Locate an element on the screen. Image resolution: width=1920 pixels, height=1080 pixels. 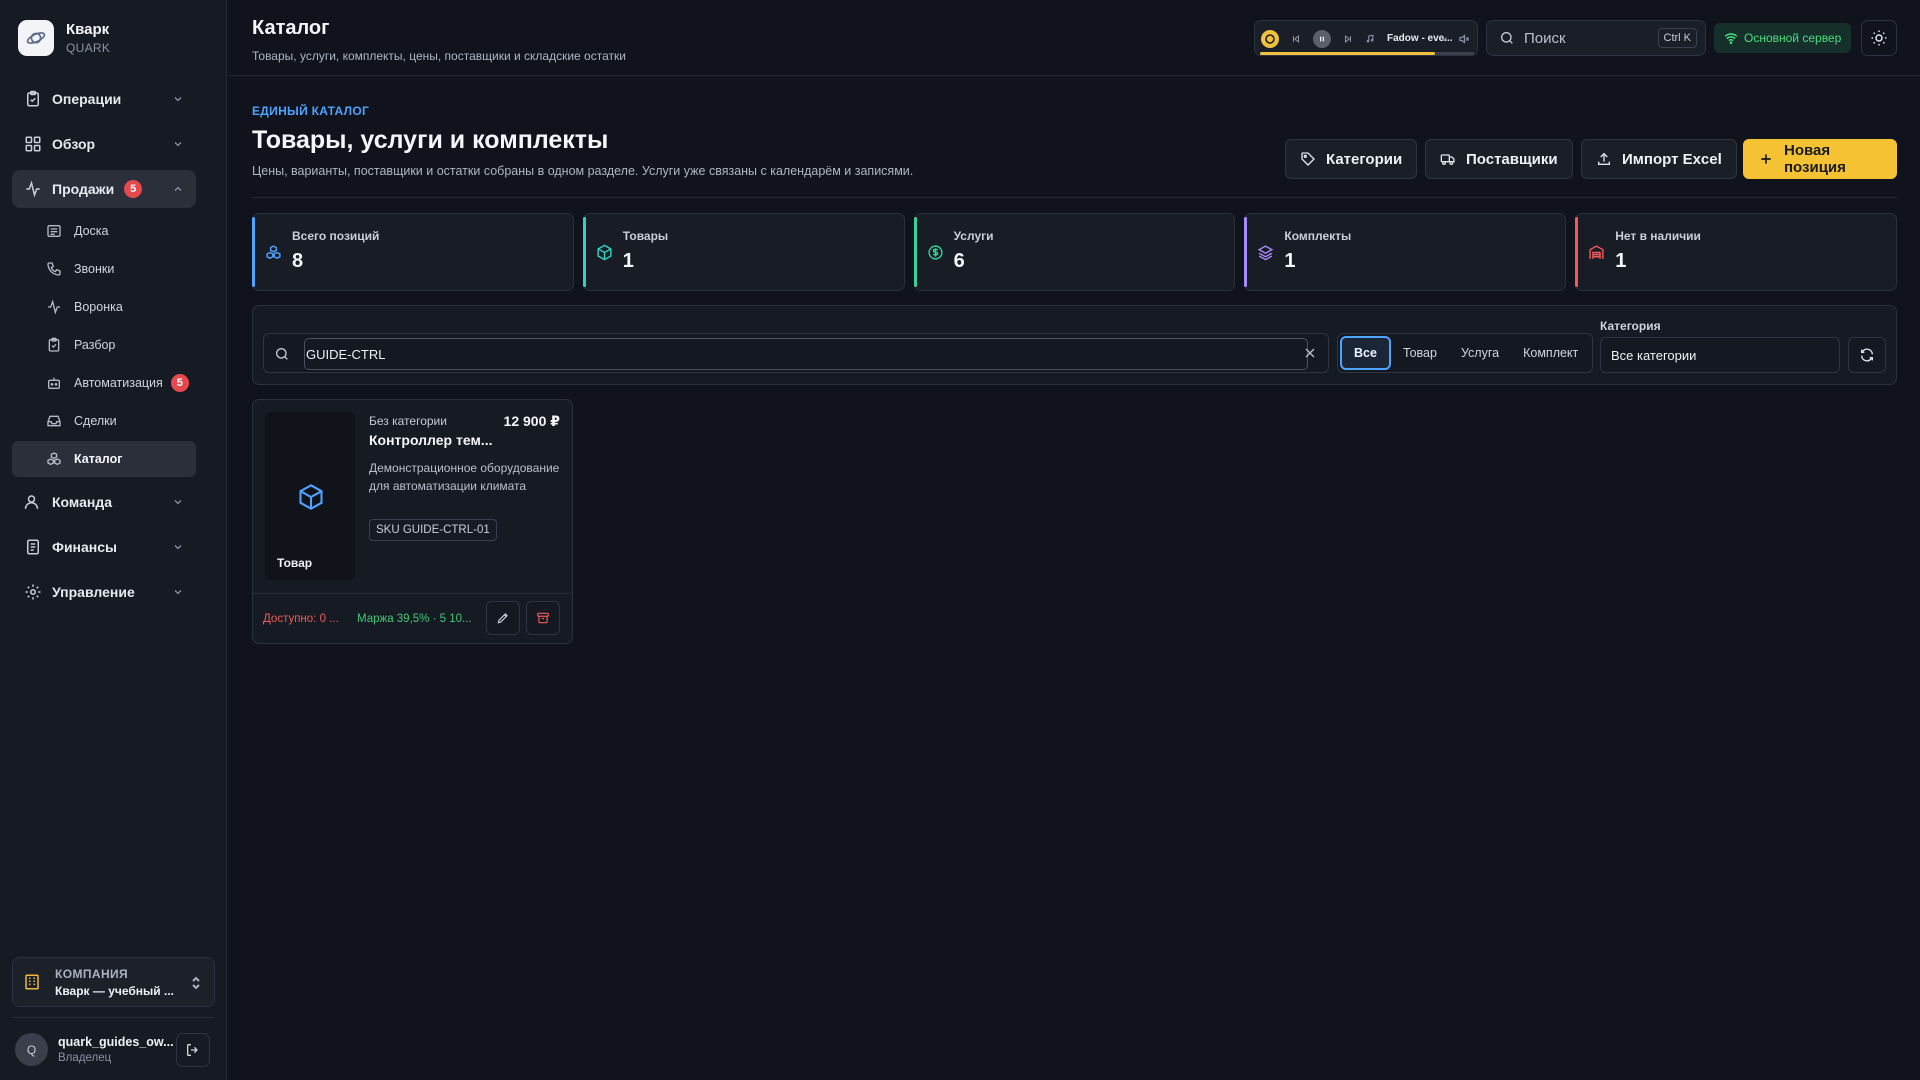
nav-item-operations: Операции is located at coordinates (104, 99).